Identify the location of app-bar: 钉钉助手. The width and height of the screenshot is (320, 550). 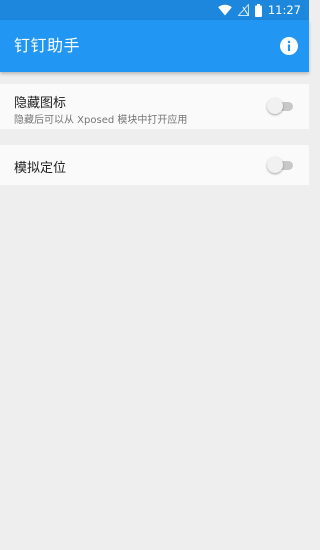
(154, 46).